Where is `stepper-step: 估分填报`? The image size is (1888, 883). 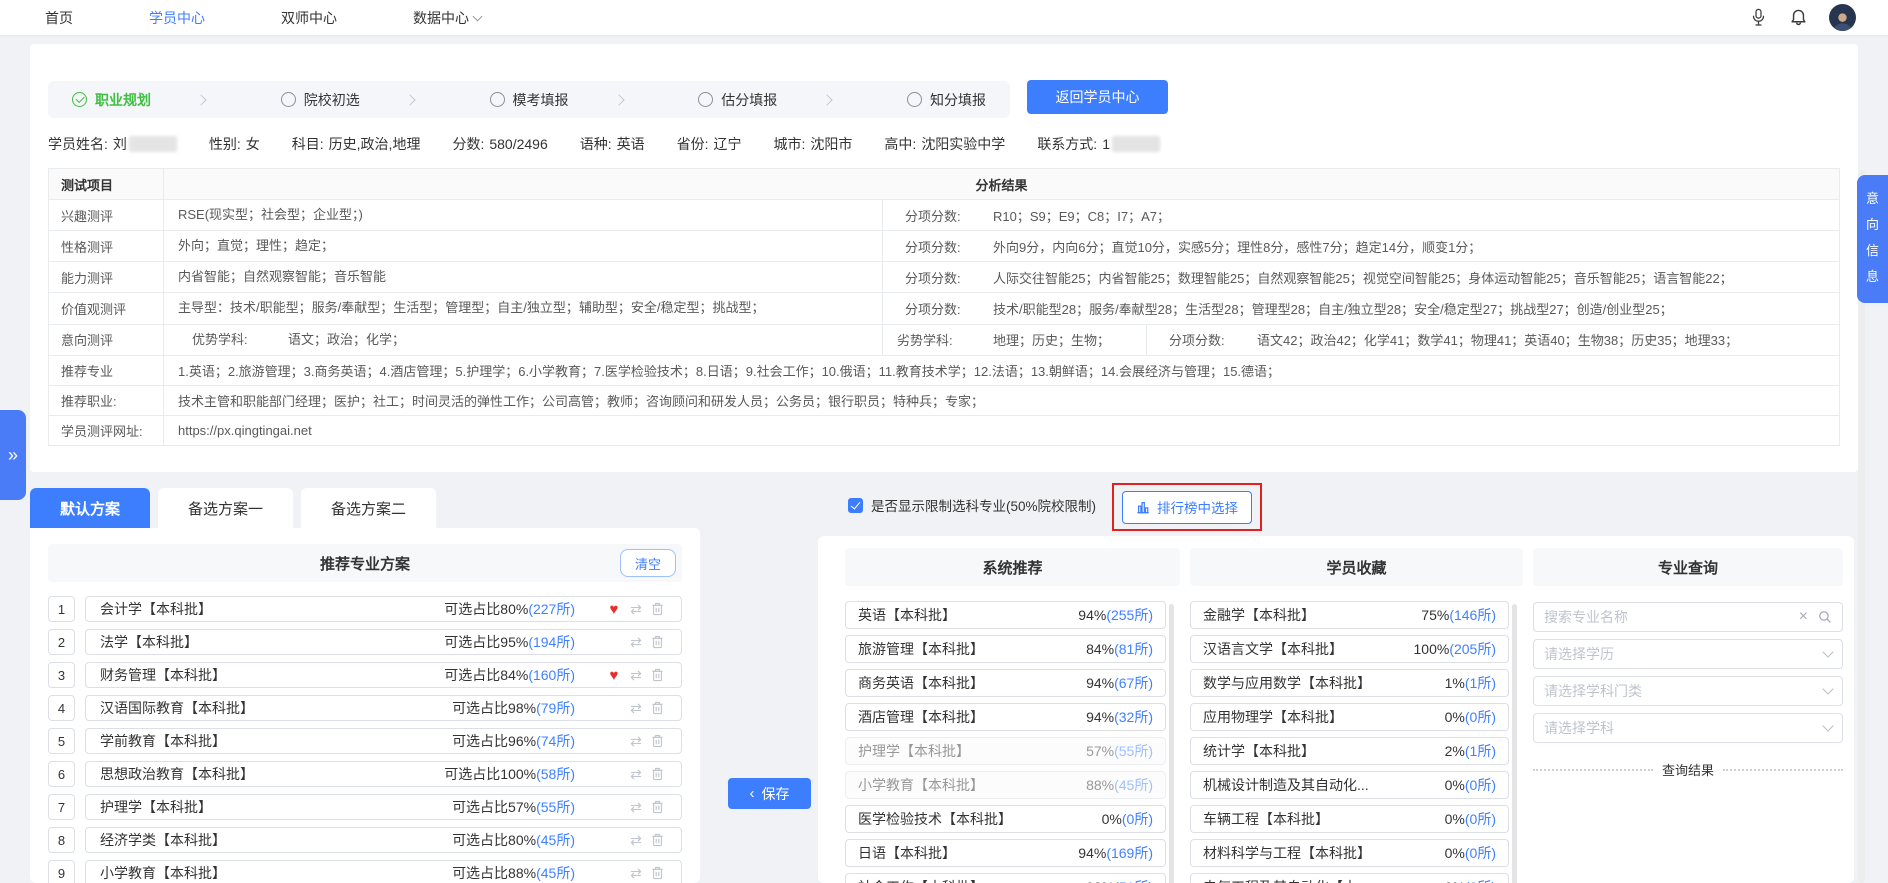
stepper-step: 估分填报 is located at coordinates (765, 100).